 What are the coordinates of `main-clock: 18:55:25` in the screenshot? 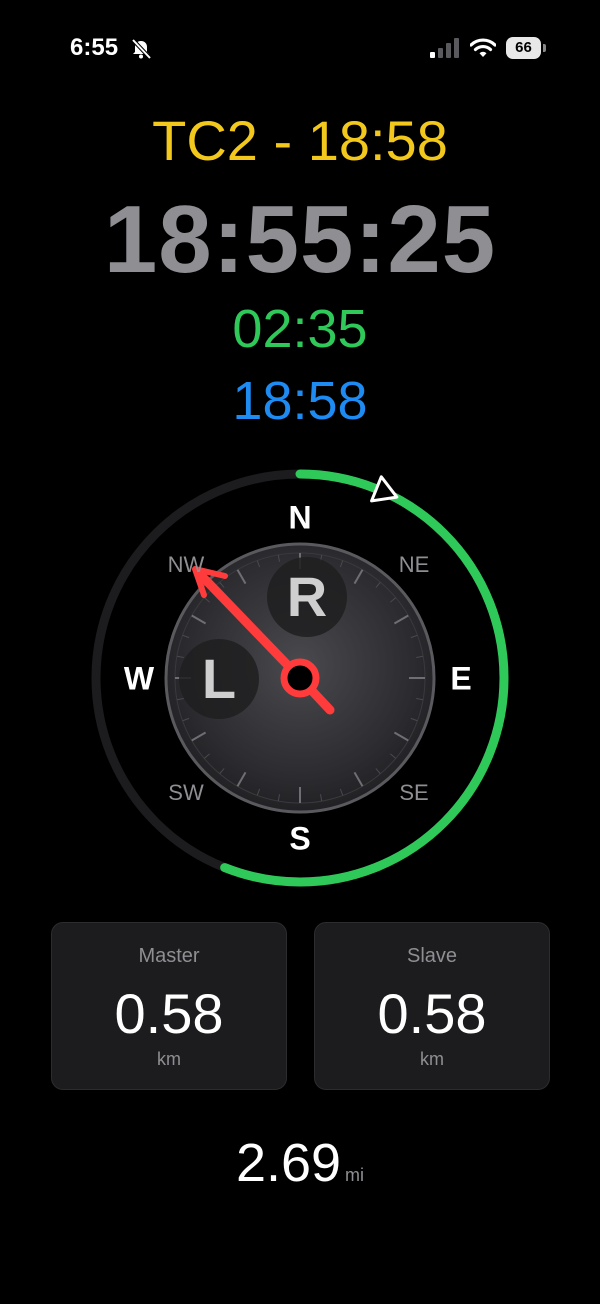 It's located at (300, 239).